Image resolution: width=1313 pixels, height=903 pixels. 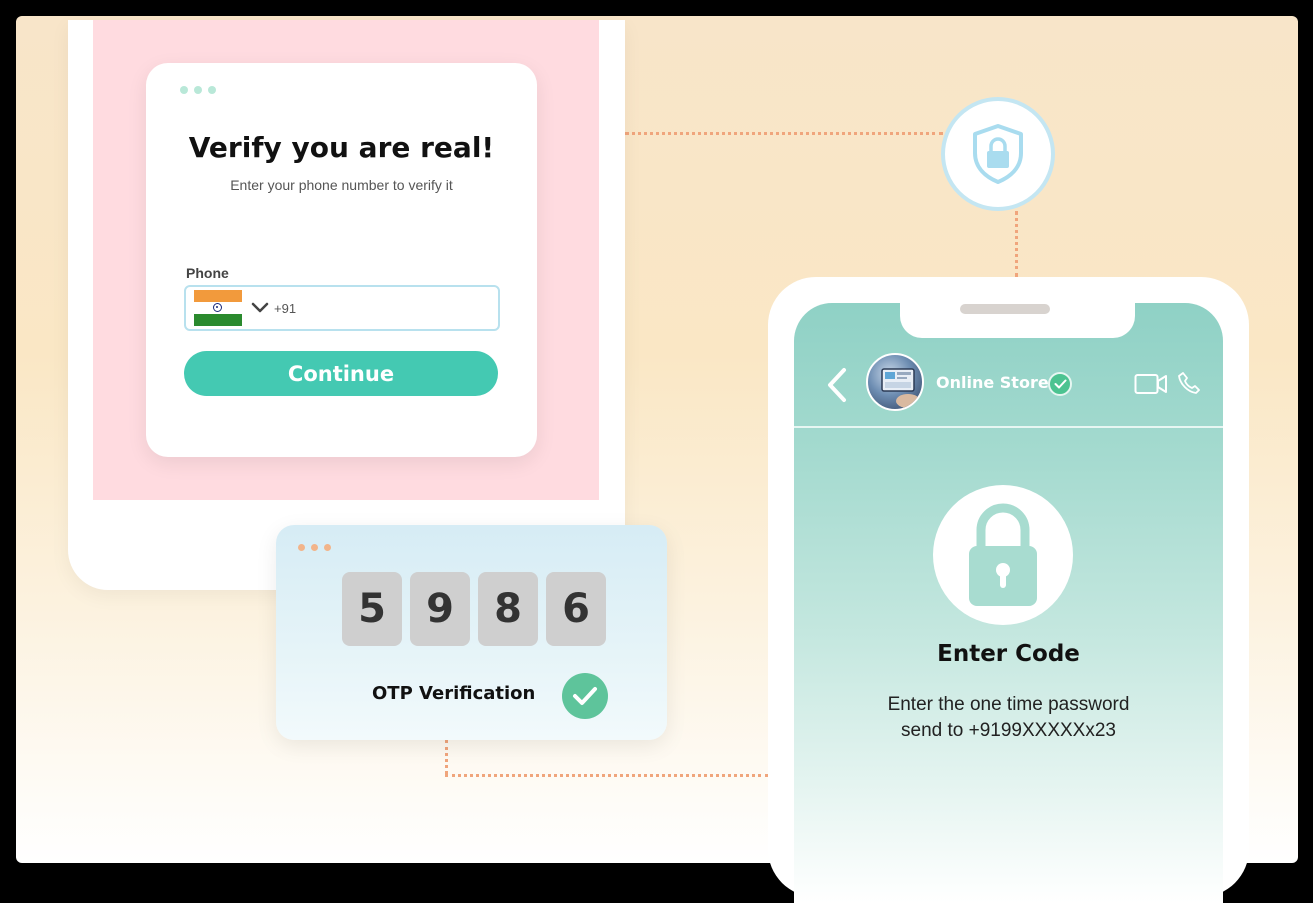 I want to click on avatar, so click(x=895, y=382).